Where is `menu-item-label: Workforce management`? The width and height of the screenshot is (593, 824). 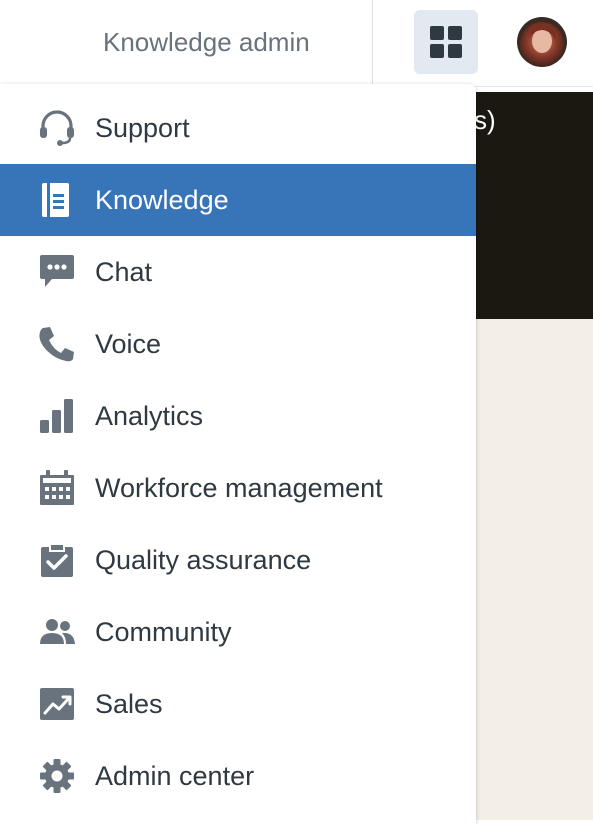
menu-item-label: Workforce management is located at coordinates (239, 488).